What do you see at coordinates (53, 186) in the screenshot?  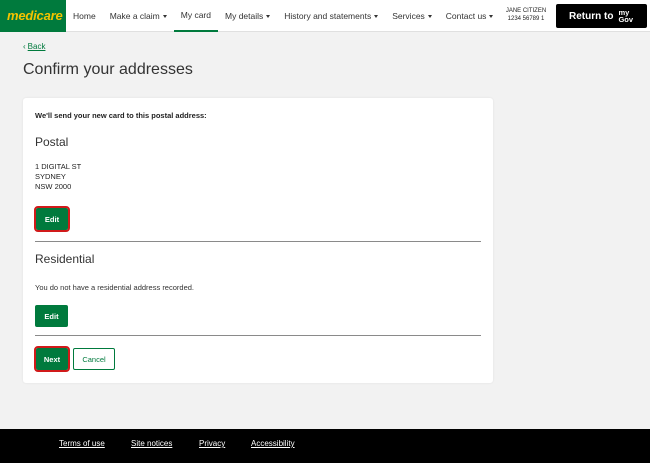 I see `postal-address-line: NSW 2000` at bounding box center [53, 186].